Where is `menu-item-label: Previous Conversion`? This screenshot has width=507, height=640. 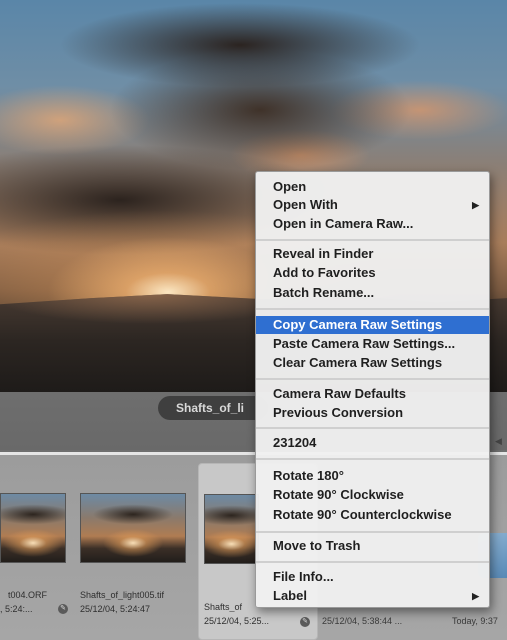 menu-item-label: Previous Conversion is located at coordinates (338, 412).